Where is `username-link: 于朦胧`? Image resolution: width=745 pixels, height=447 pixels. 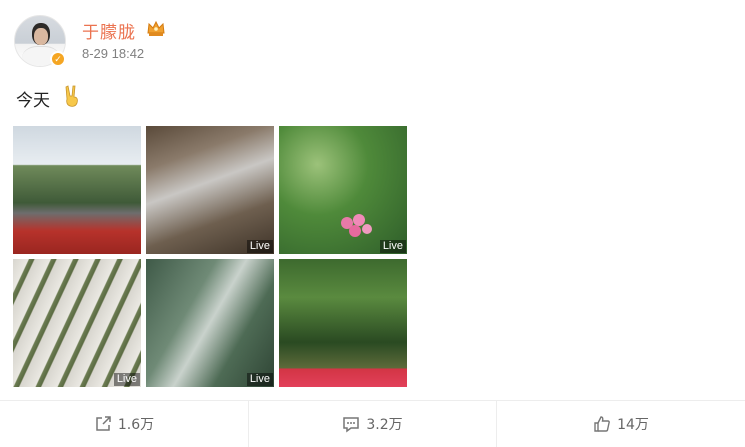
username-link: 于朦胧 is located at coordinates (109, 30).